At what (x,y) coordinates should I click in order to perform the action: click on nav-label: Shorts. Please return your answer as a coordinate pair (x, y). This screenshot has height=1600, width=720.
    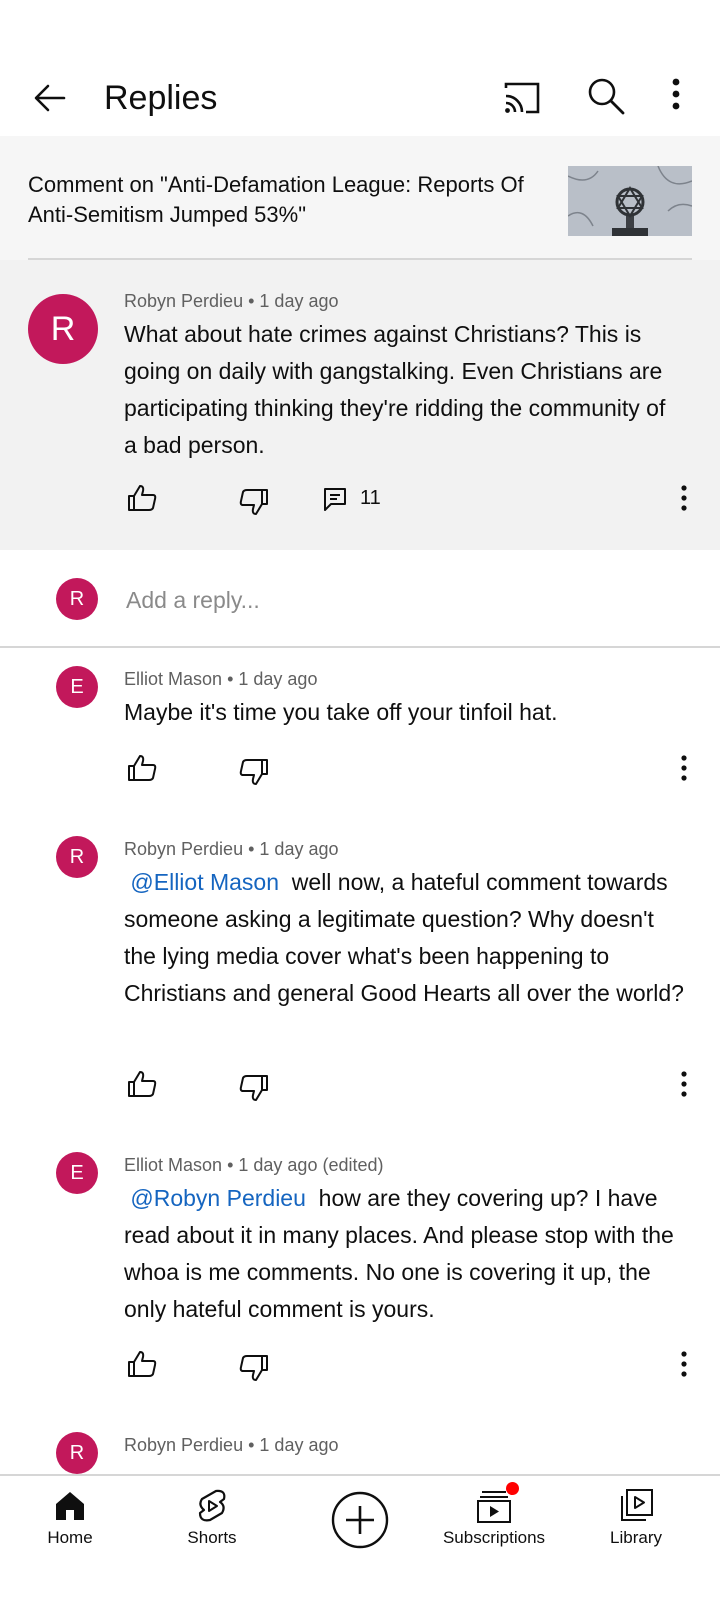
    Looking at the image, I should click on (212, 1537).